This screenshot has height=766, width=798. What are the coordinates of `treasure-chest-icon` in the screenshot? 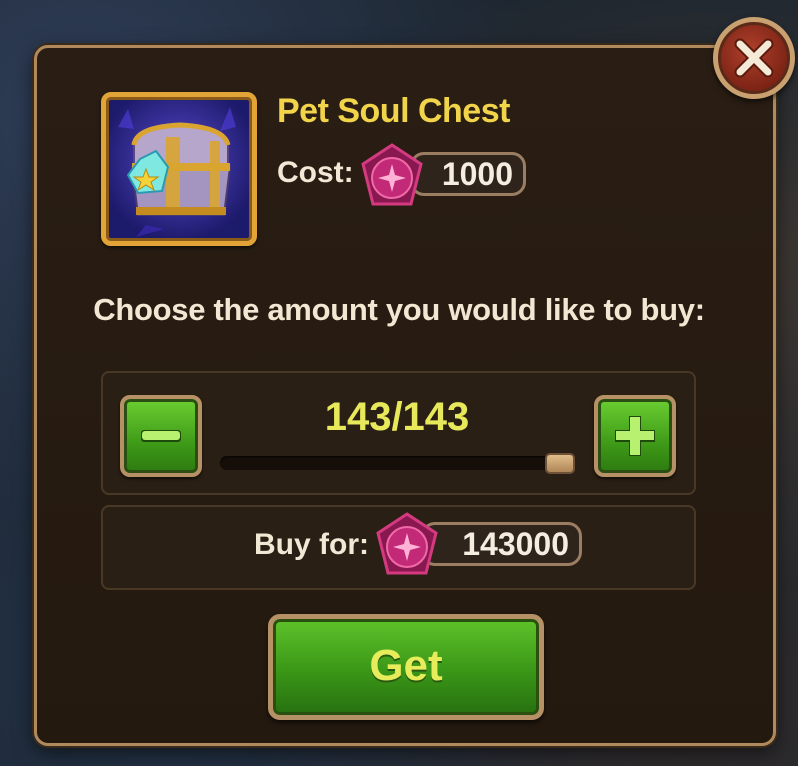 It's located at (177, 172).